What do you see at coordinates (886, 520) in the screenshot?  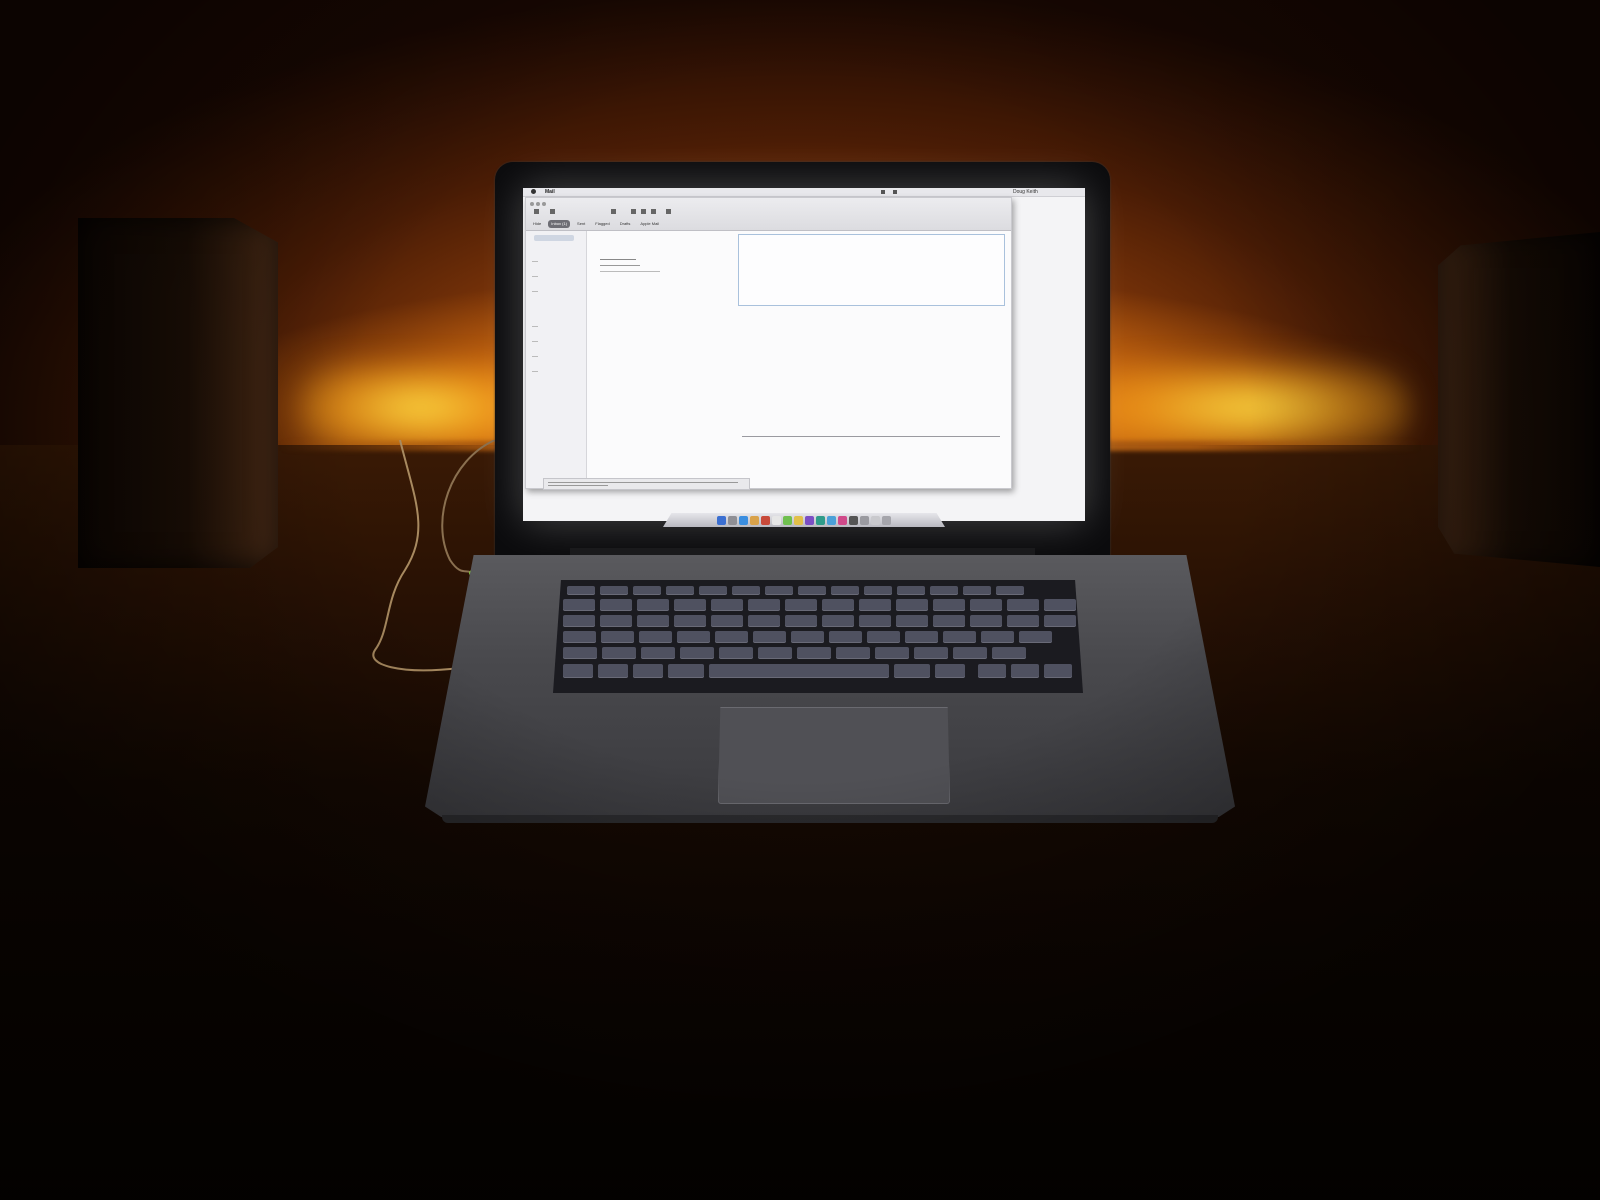 I see `trash-icon` at bounding box center [886, 520].